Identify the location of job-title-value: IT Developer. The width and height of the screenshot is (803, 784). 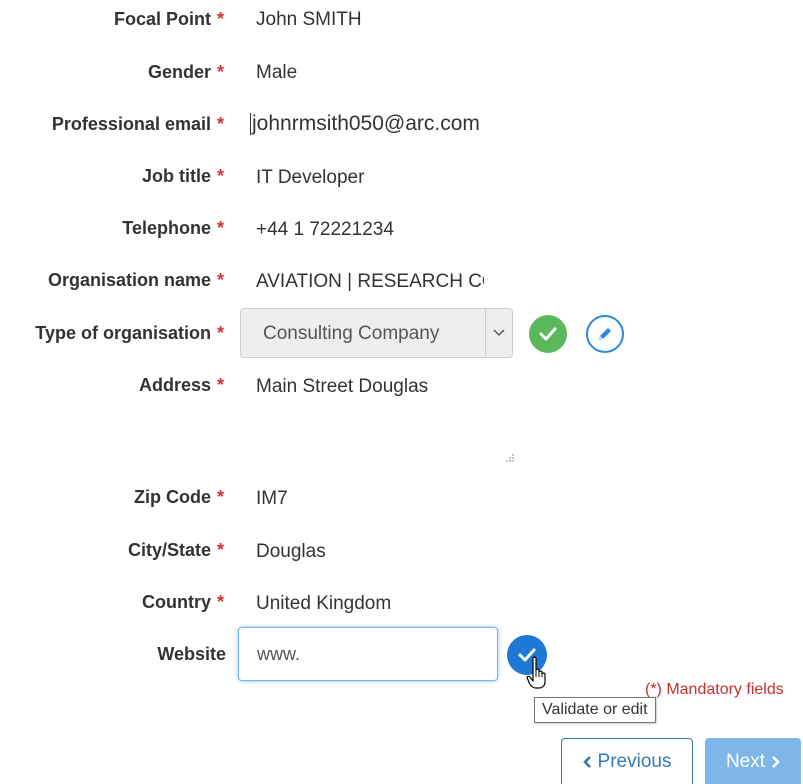
(310, 177).